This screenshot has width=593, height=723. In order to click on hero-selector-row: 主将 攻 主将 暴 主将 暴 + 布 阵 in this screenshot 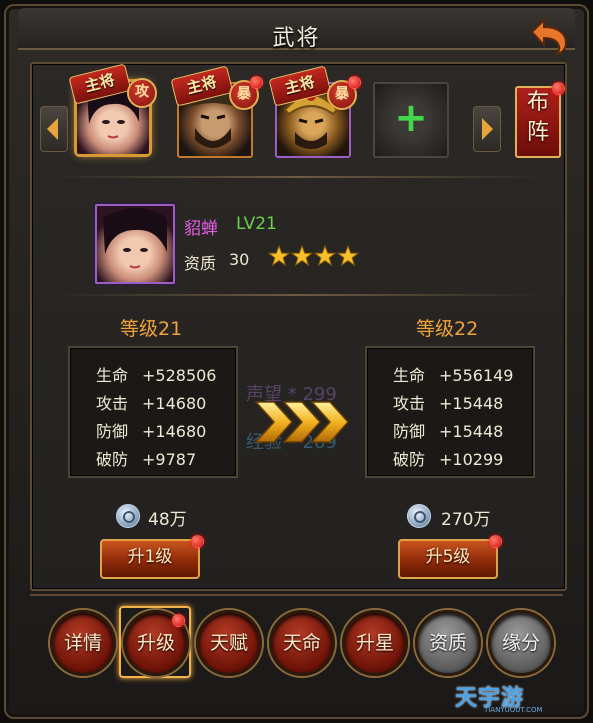, I will do `click(298, 118)`.